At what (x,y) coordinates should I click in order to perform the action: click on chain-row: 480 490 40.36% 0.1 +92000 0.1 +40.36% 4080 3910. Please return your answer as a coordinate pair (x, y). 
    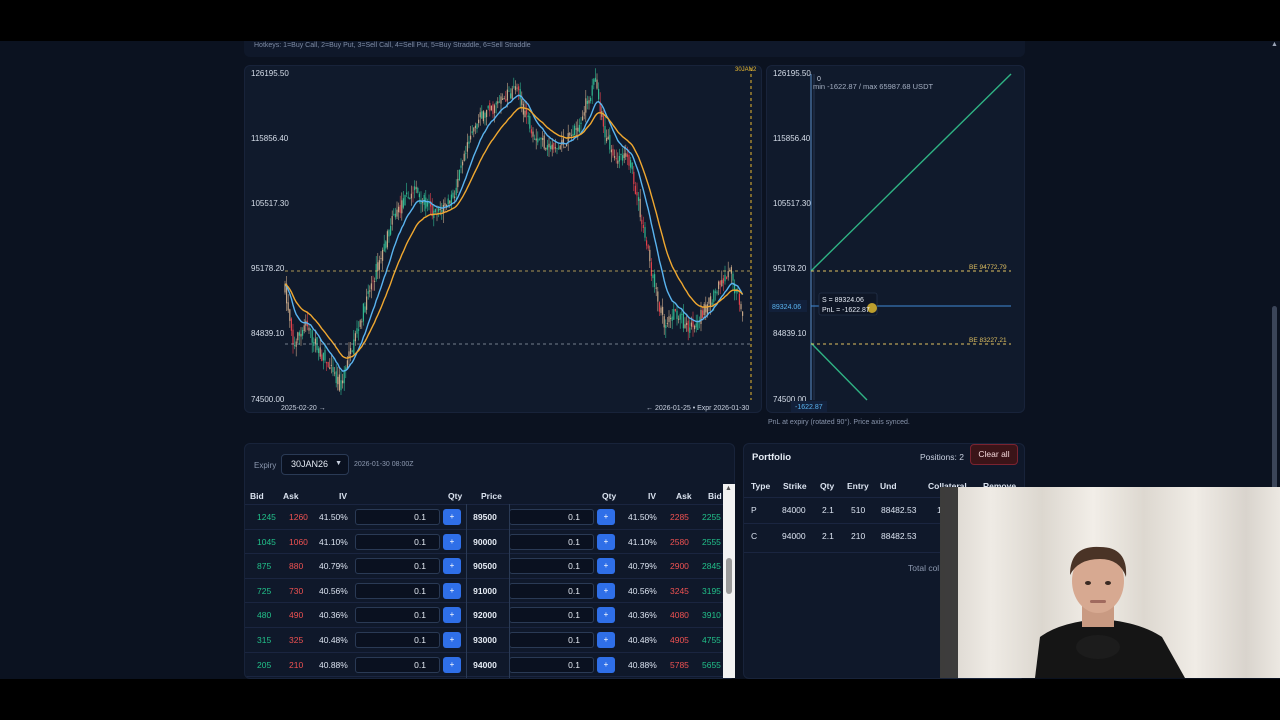
    Looking at the image, I should click on (487, 614).